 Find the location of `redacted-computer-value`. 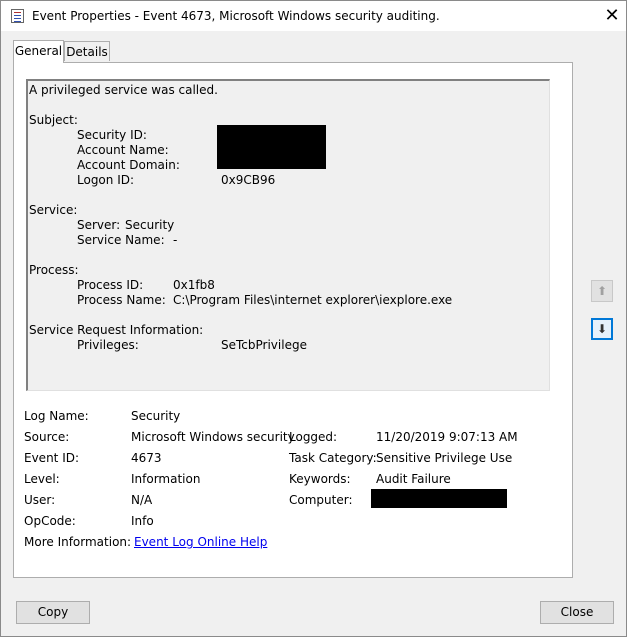

redacted-computer-value is located at coordinates (439, 498).